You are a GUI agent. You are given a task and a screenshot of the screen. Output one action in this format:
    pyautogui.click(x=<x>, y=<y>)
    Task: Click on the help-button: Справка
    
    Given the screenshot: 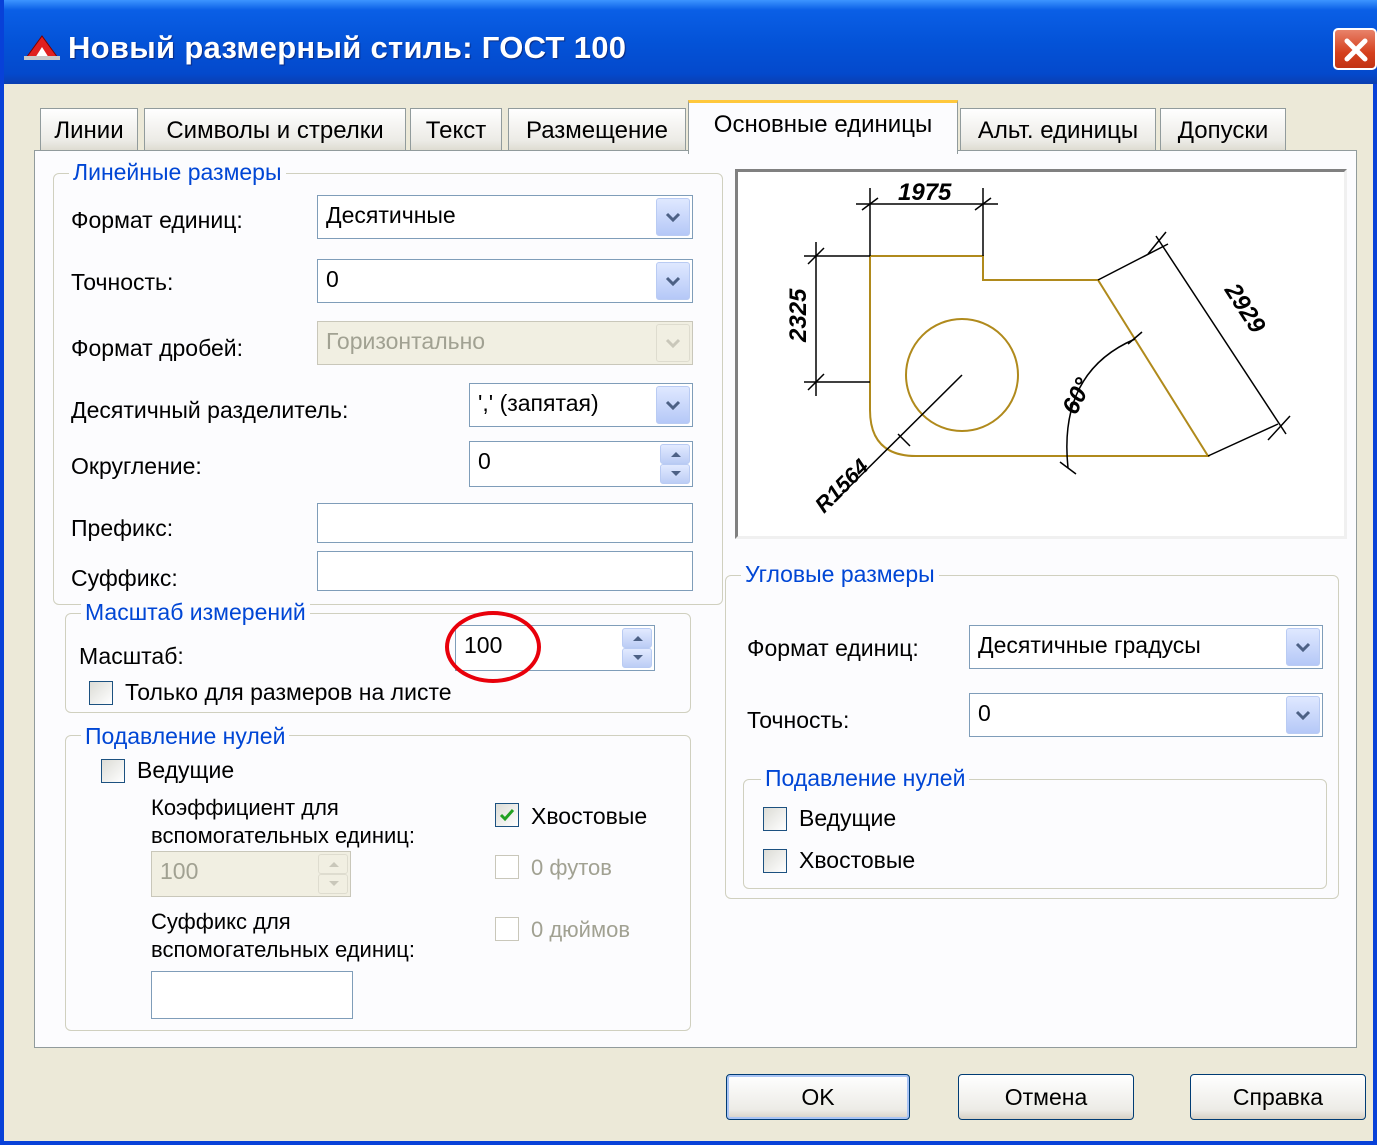 What is the action you would take?
    pyautogui.click(x=1278, y=1097)
    